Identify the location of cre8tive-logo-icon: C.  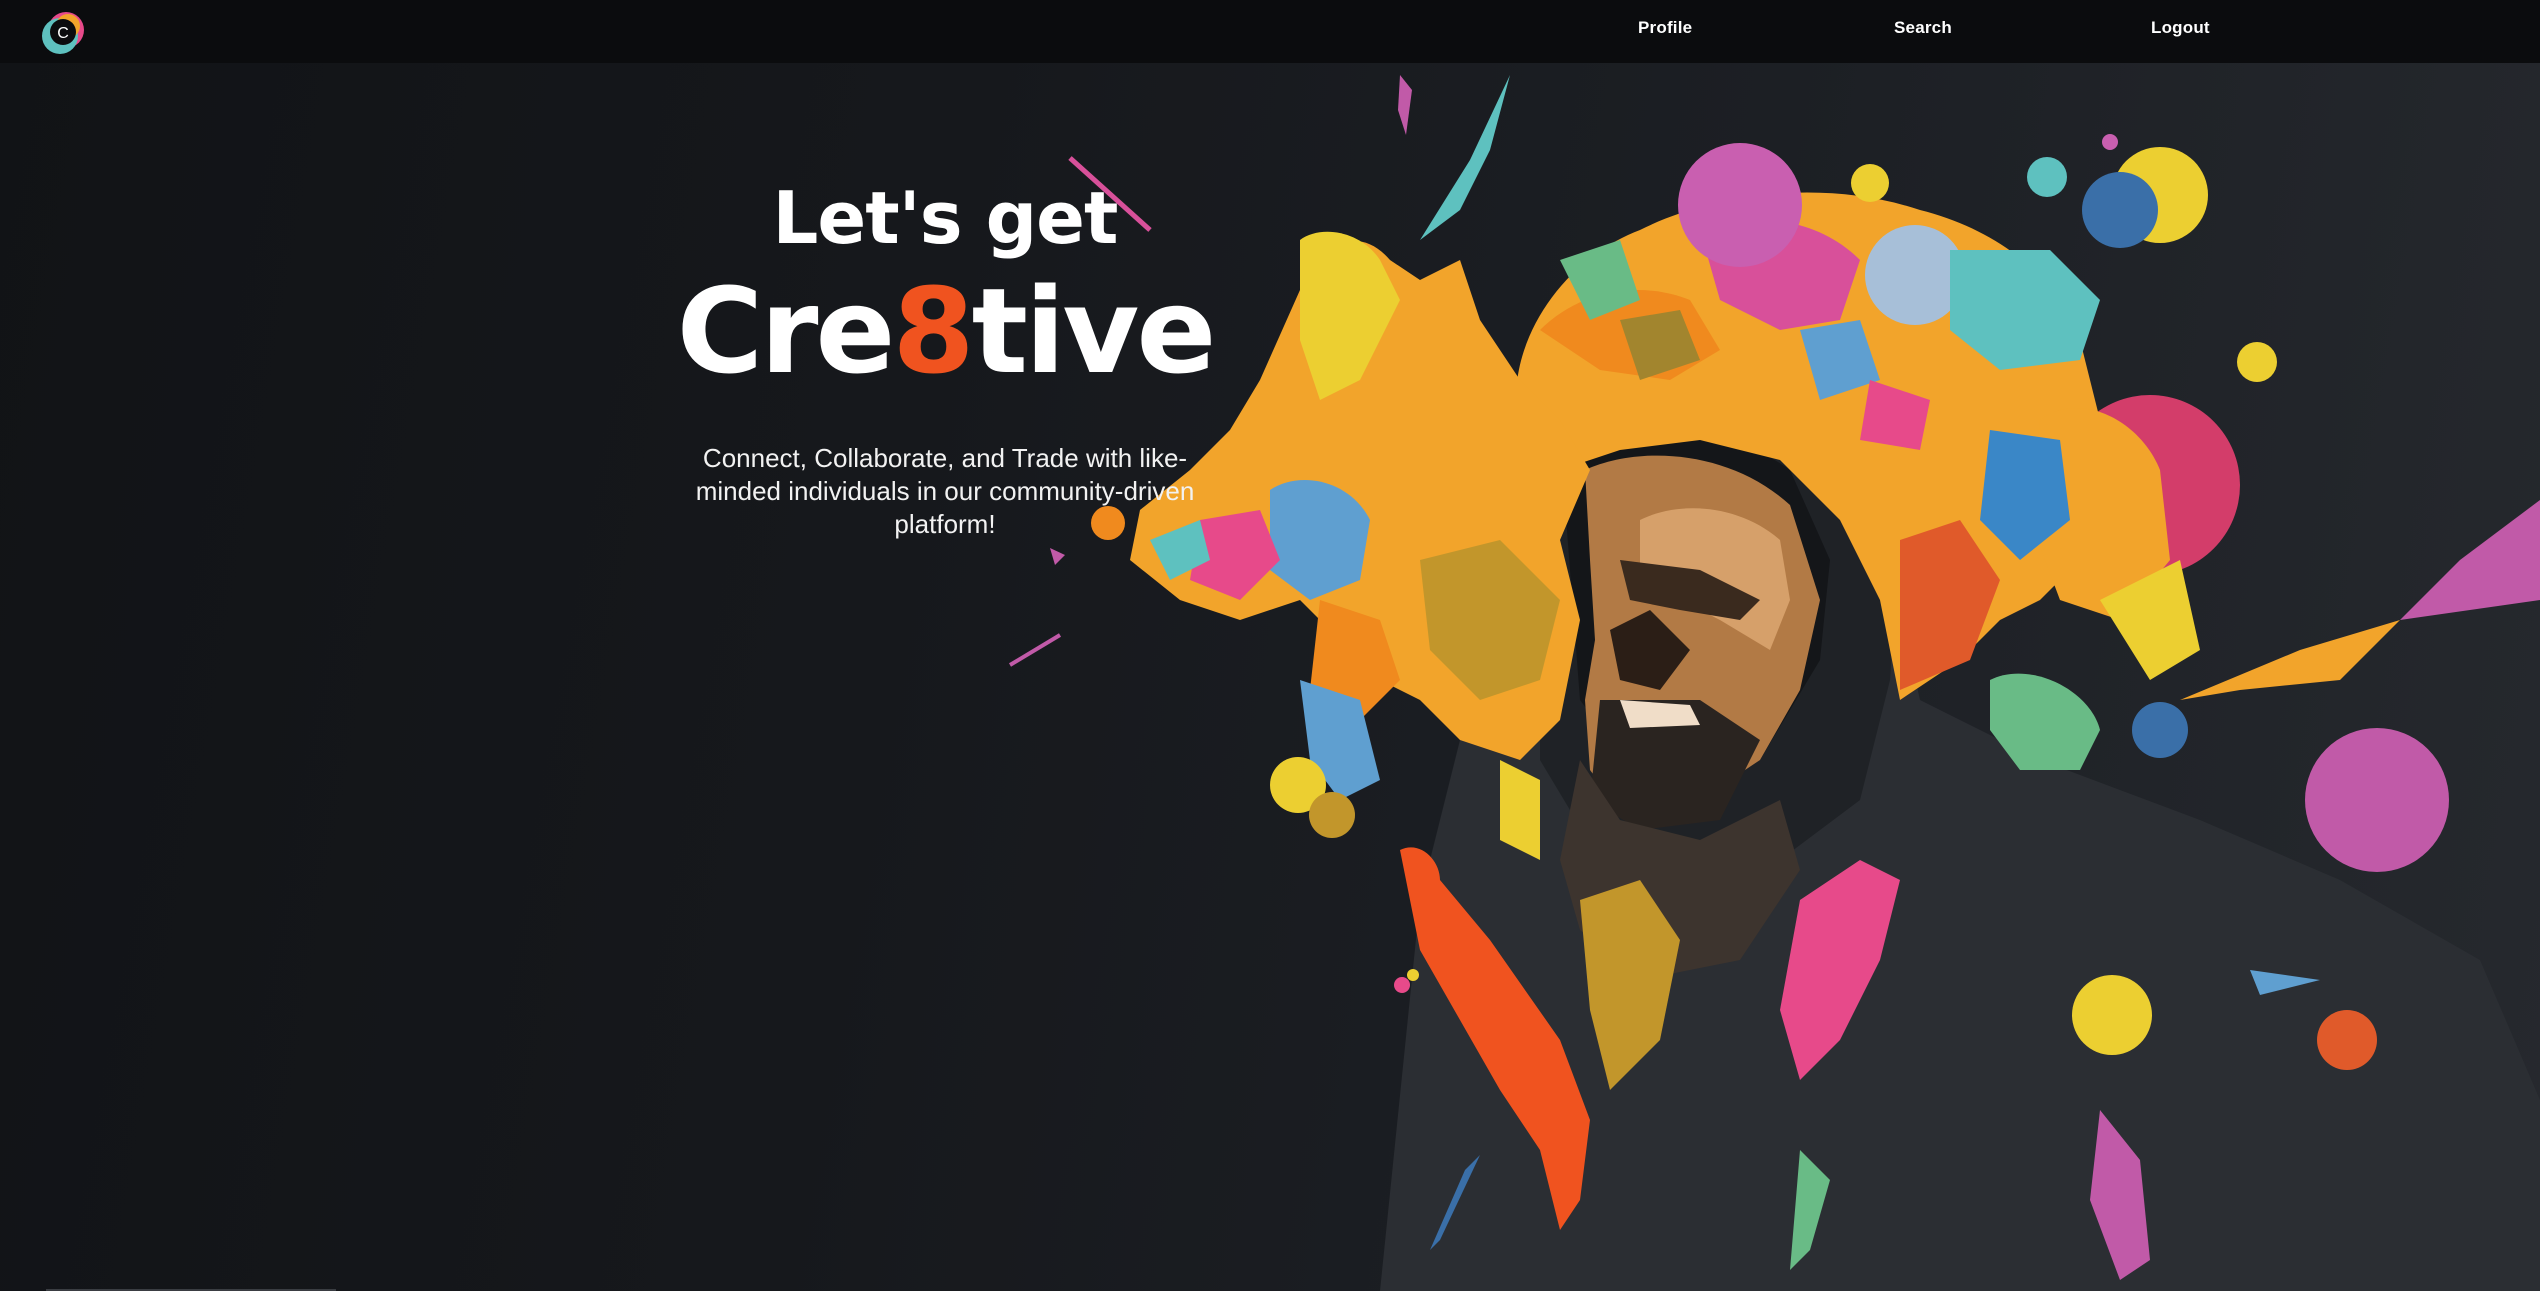
(64, 32).